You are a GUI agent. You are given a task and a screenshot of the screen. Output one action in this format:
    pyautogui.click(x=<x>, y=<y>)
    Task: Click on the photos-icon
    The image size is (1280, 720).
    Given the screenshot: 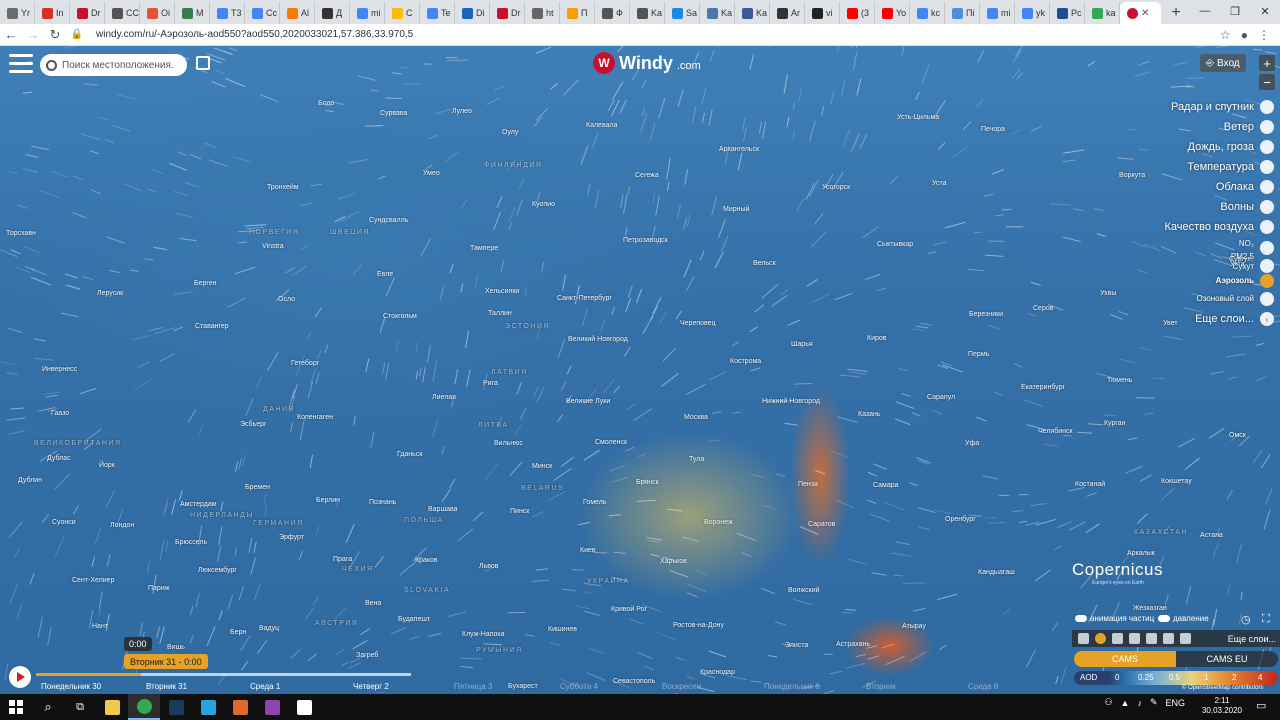 What is the action you would take?
    pyautogui.click(x=304, y=707)
    